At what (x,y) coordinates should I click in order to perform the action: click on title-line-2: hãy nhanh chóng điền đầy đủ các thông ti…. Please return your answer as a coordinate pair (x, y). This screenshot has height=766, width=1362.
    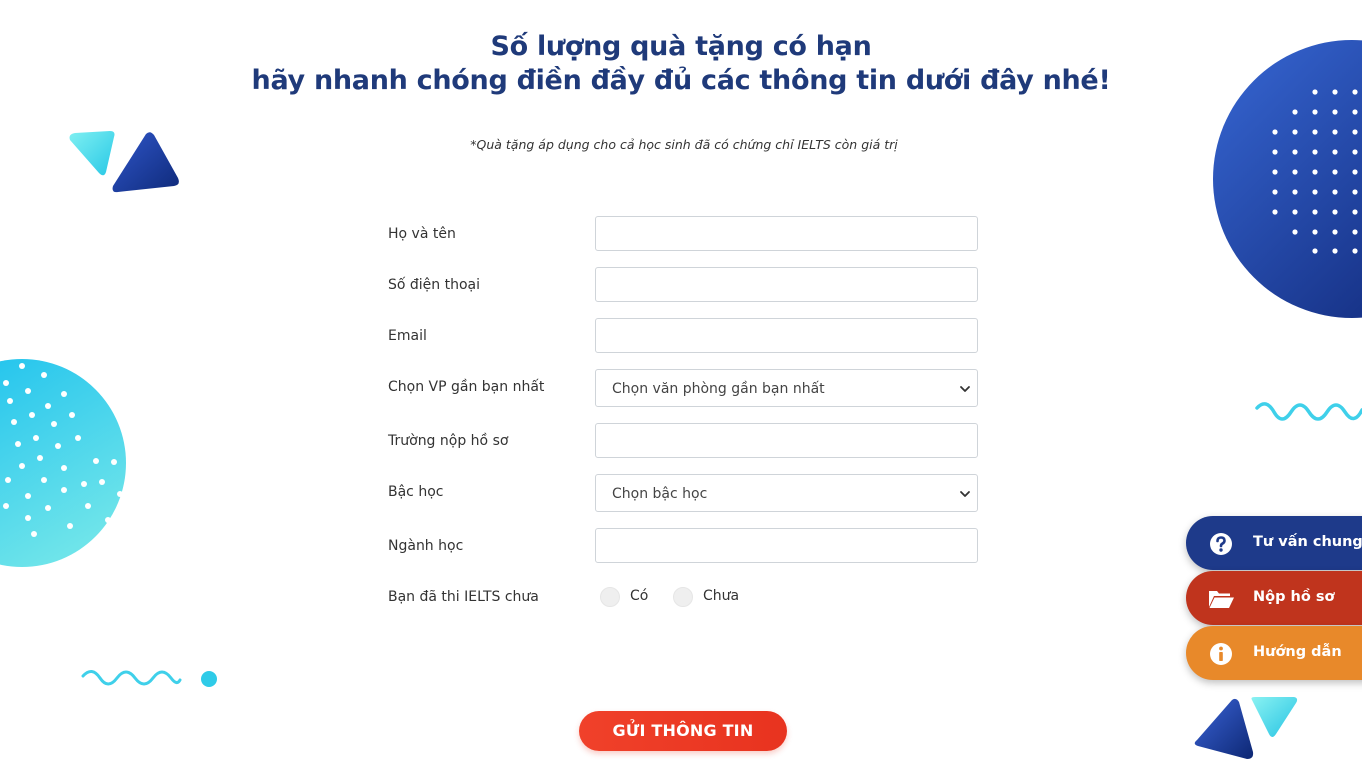
    Looking at the image, I should click on (681, 80).